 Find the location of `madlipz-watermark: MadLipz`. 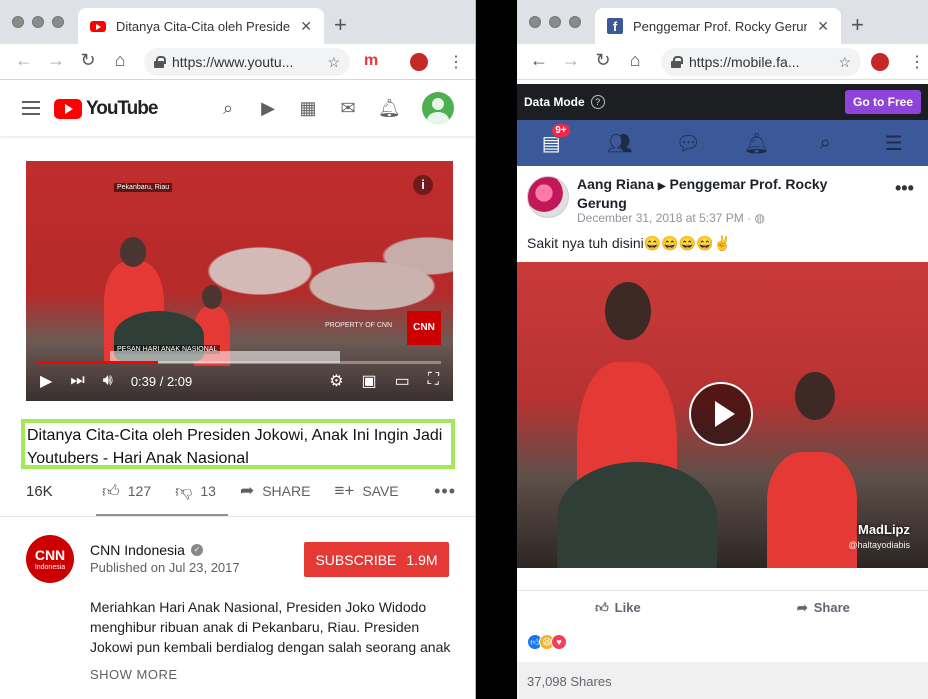

madlipz-watermark: MadLipz is located at coordinates (884, 529).